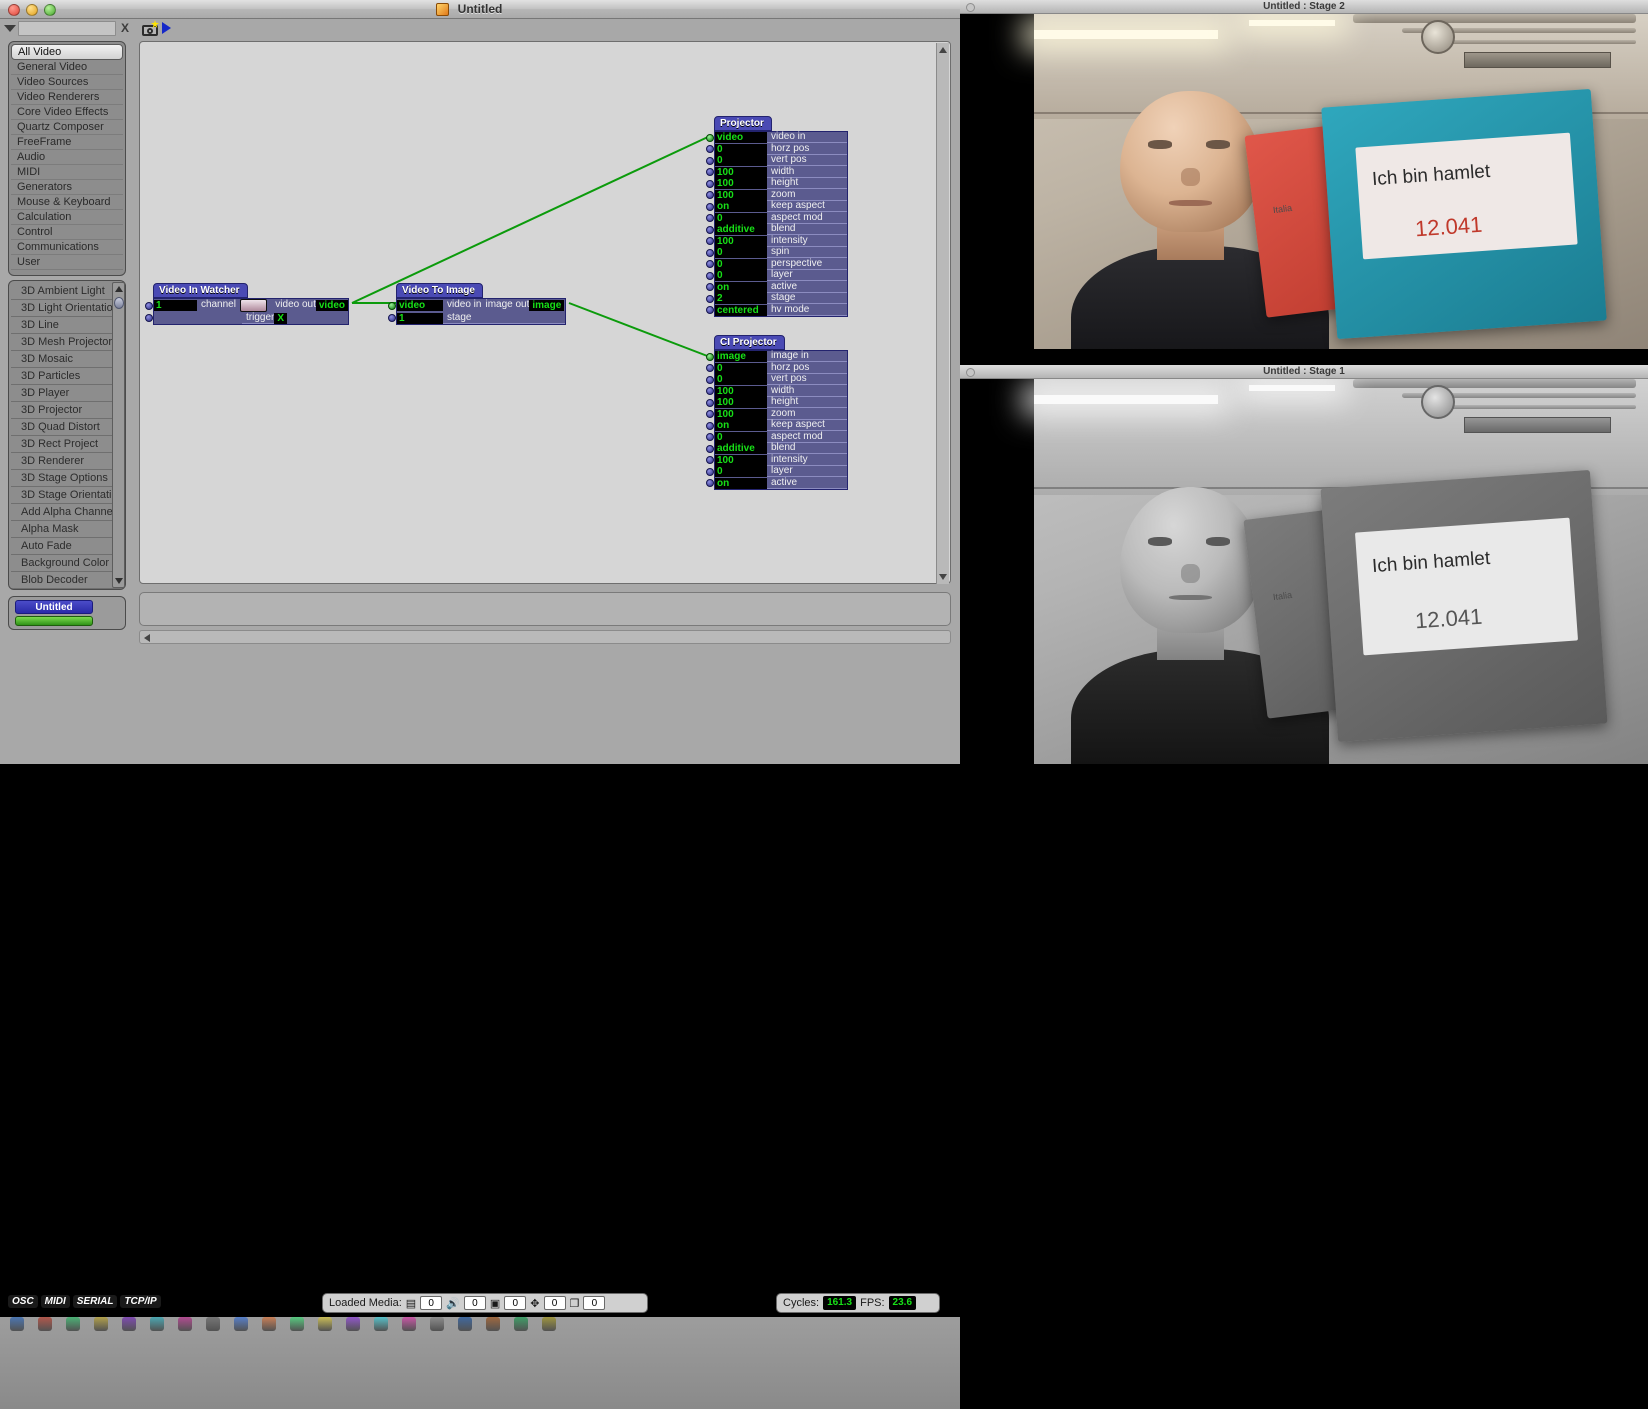 The width and height of the screenshot is (1648, 1409). Describe the element at coordinates (67, 444) in the screenshot. I see `module-item-3d-rect-project: 3D Rect Project` at that location.